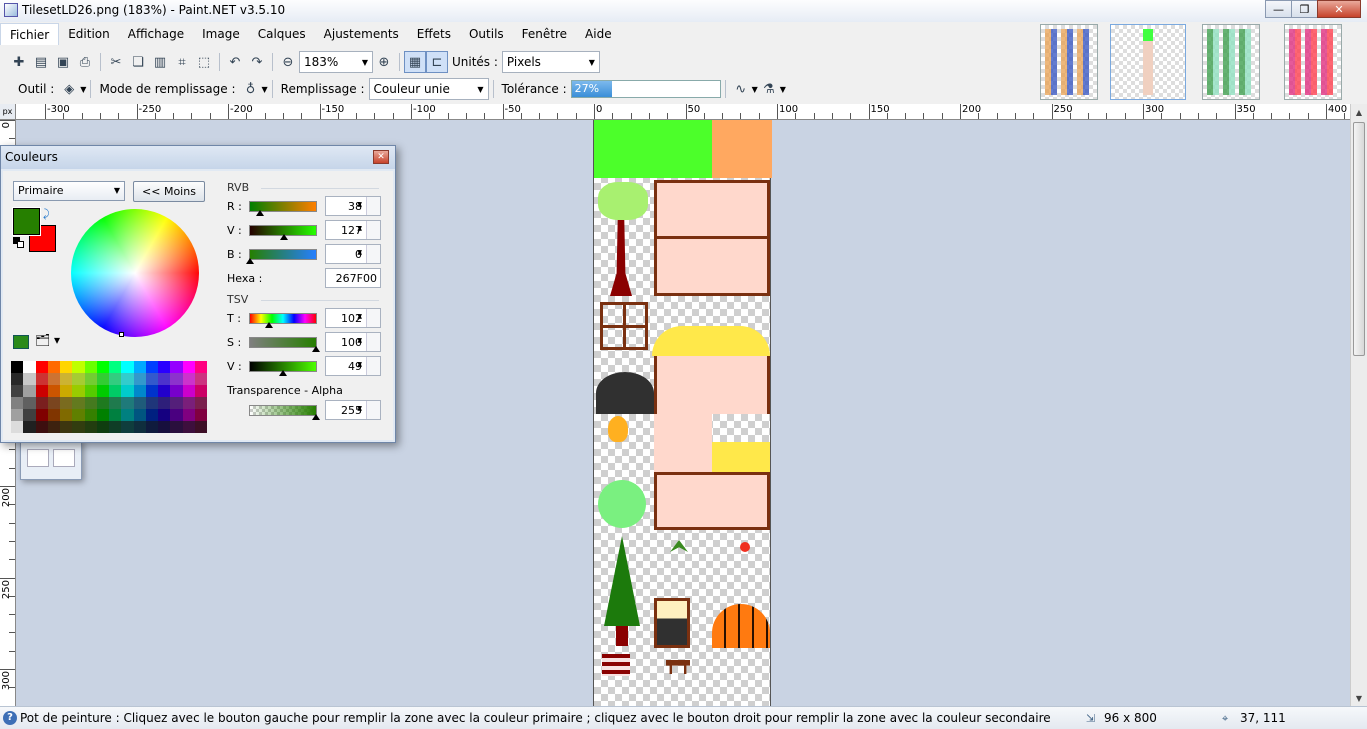  I want to click on cut-icon: ✂, so click(116, 62).